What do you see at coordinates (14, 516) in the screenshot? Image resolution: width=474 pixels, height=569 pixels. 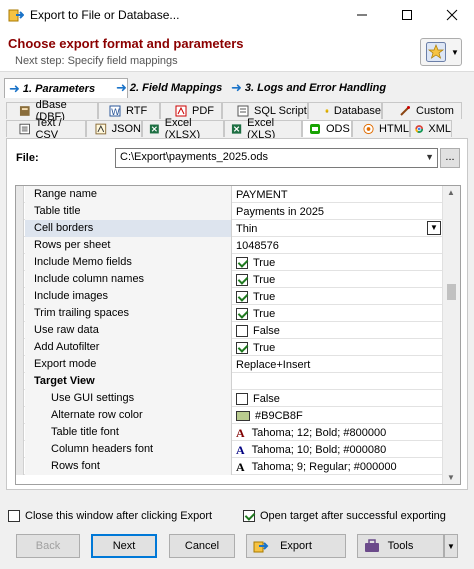 I see `close-window-checkbox` at bounding box center [14, 516].